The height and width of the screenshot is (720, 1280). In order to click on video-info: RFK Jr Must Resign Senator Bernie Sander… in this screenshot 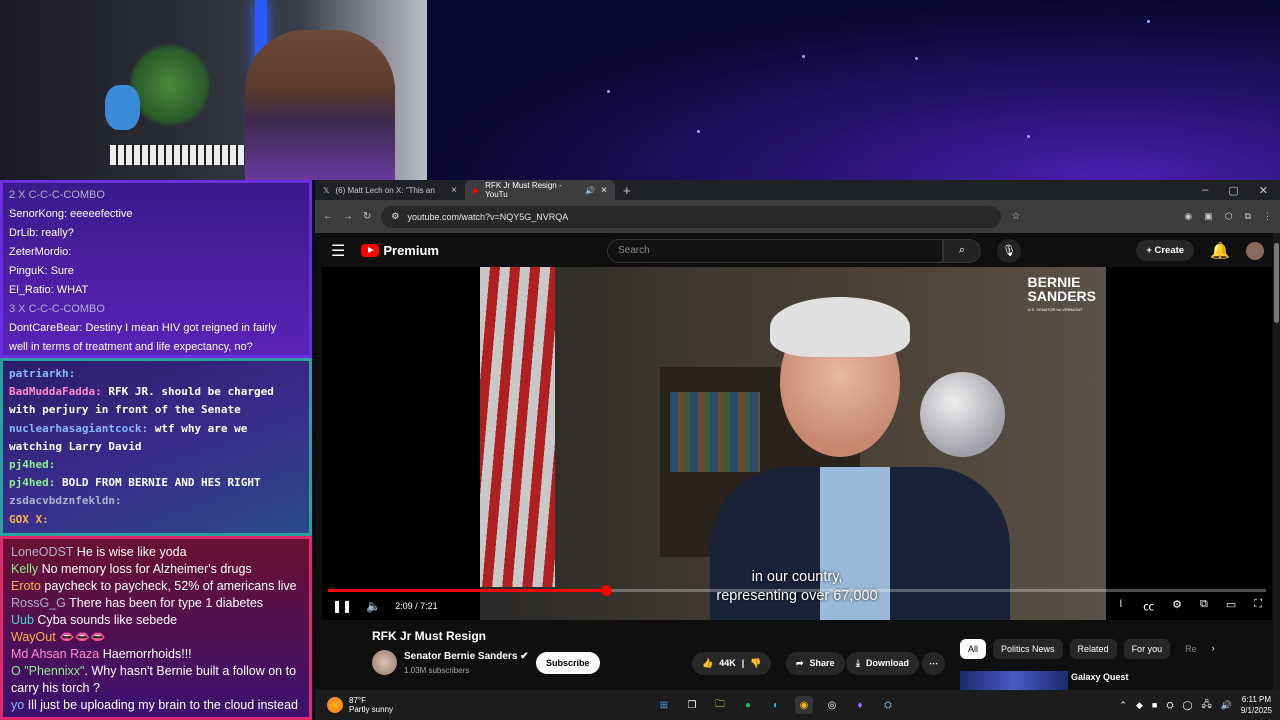, I will do `click(797, 658)`.